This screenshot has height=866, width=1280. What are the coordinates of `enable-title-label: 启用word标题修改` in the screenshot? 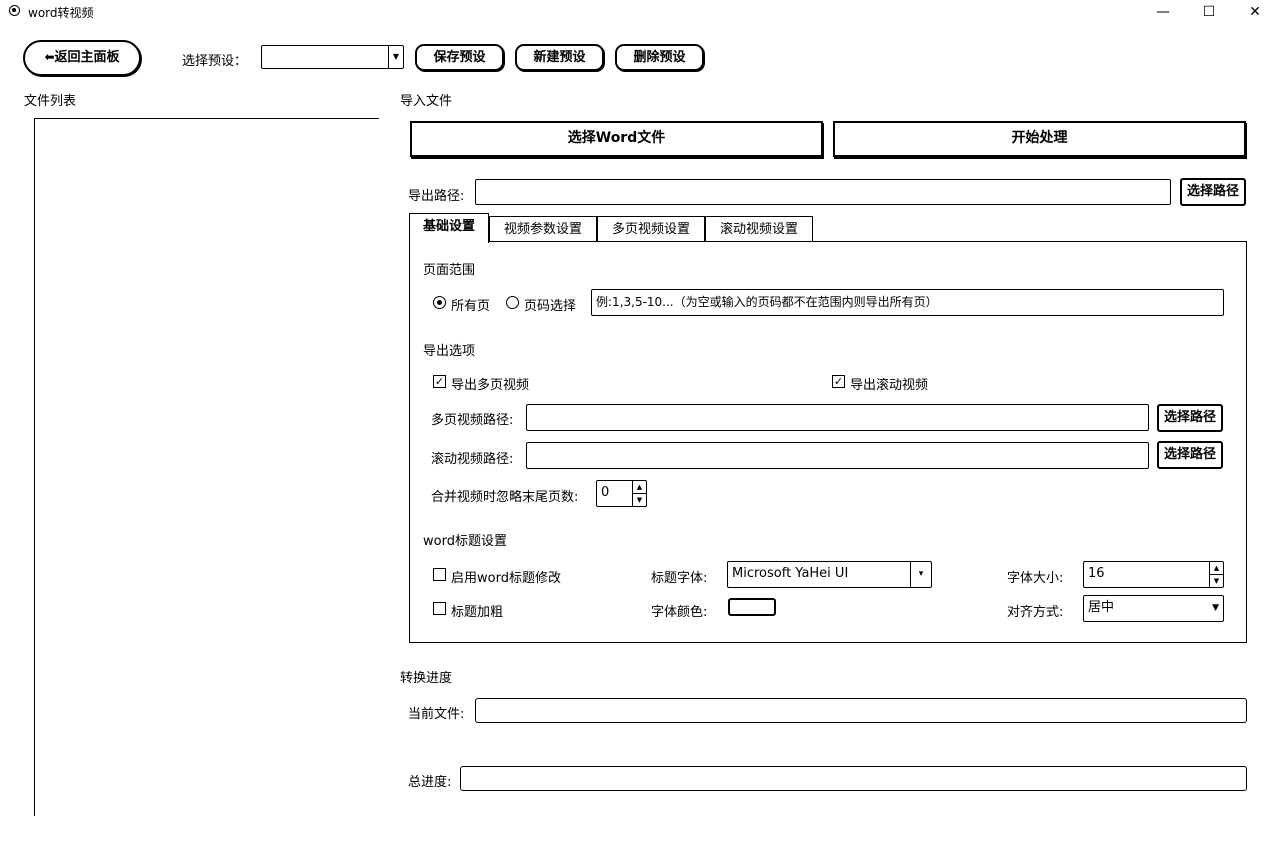 It's located at (506, 578).